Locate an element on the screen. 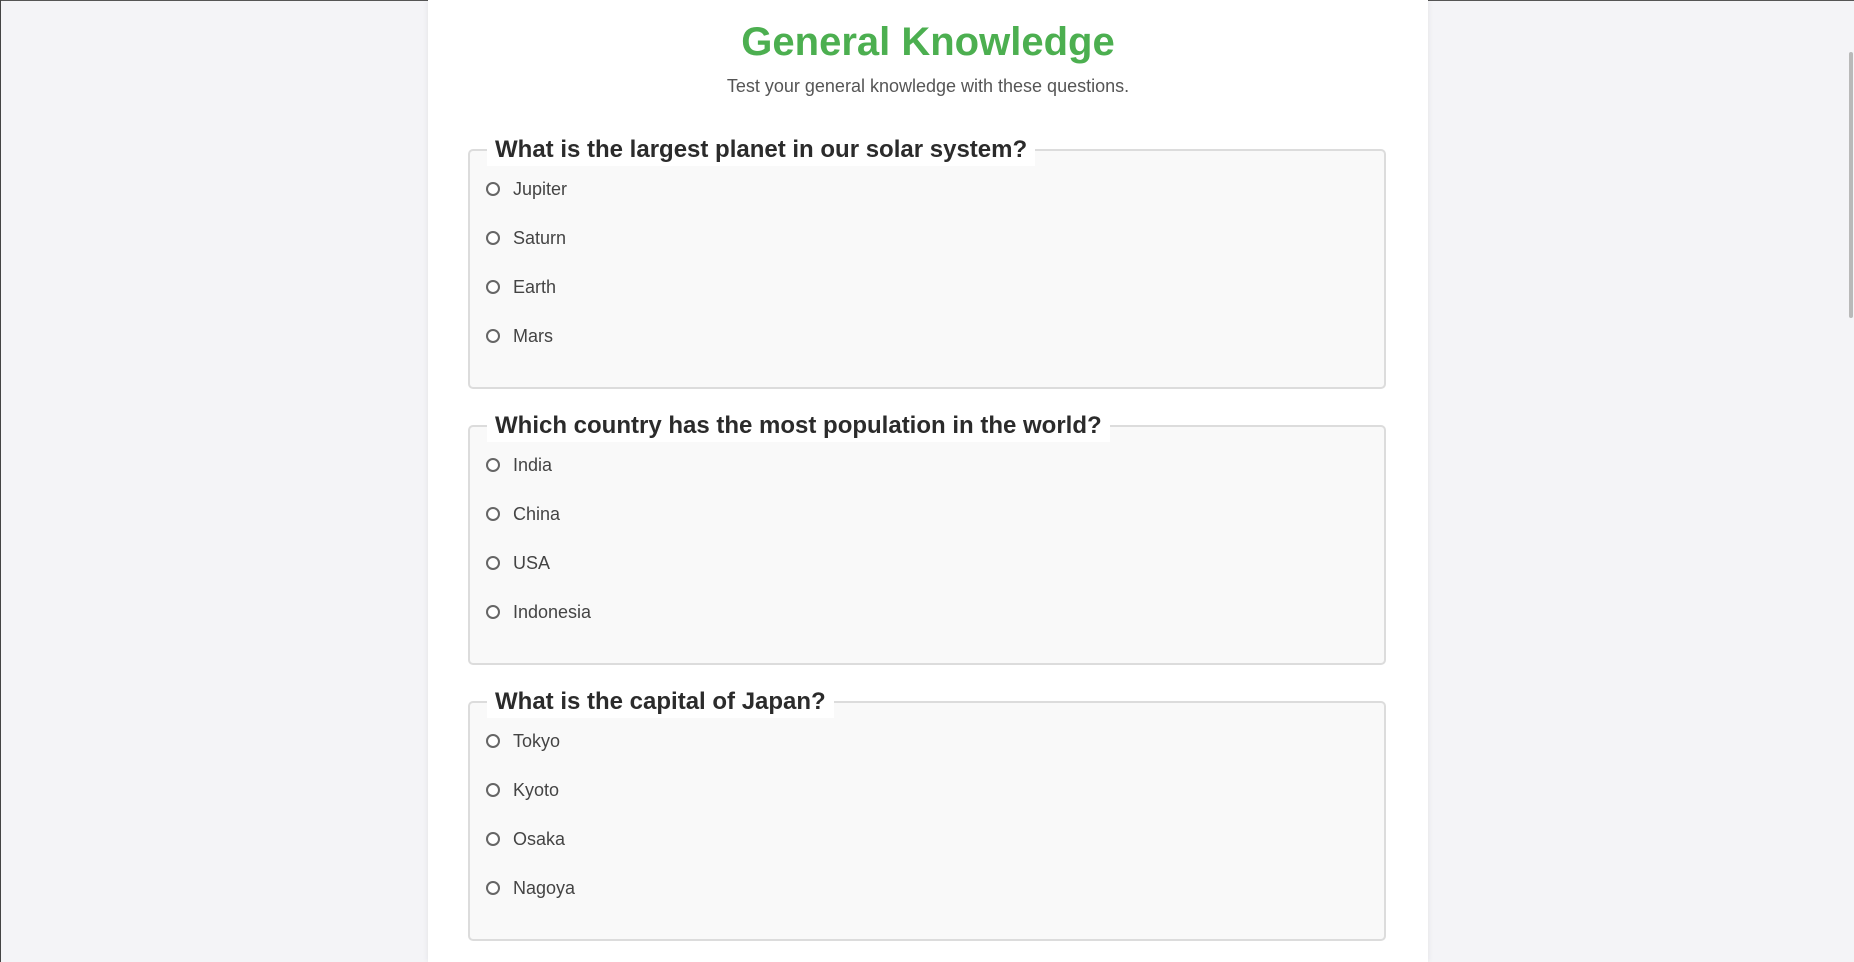 The image size is (1854, 962). answer-option-label: Osaka is located at coordinates (539, 839).